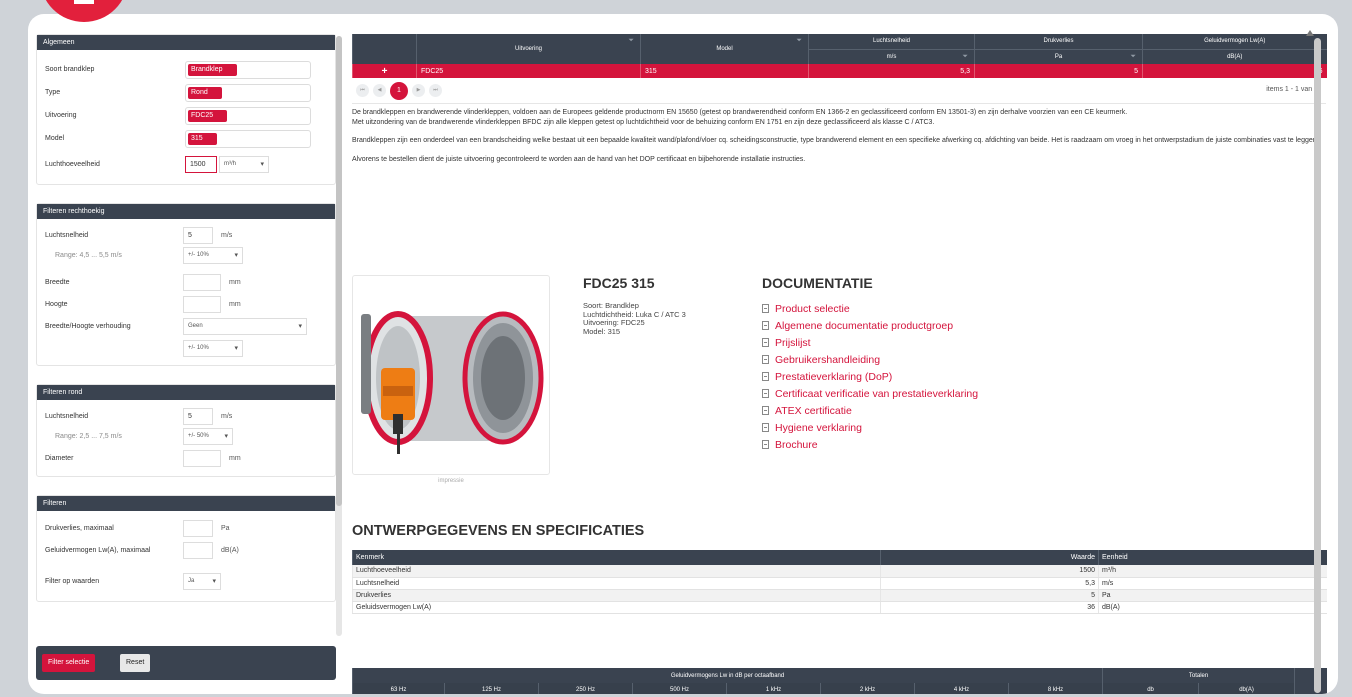 The width and height of the screenshot is (1352, 697). What do you see at coordinates (1234, 41) in the screenshot?
I see `sound-group-header: Geluidvermogen Lw(A)` at bounding box center [1234, 41].